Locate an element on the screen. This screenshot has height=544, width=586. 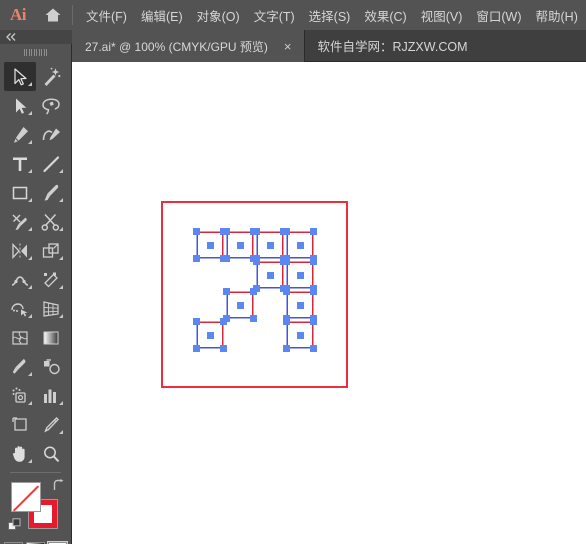
fill-none-indicator is located at coordinates (26, 497).